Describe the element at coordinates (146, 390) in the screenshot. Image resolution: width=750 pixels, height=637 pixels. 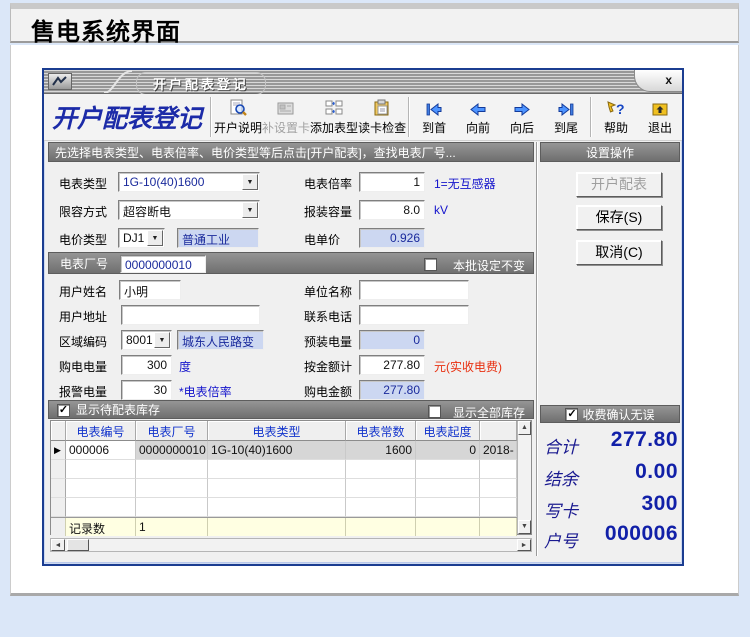
I see `alarm-energy-input: 30` at that location.